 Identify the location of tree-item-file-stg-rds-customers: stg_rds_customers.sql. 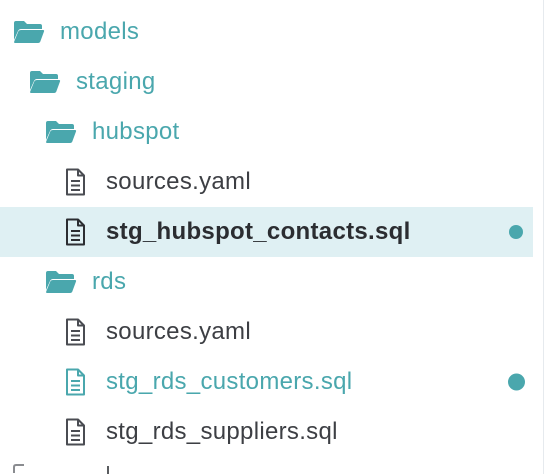
(266, 382).